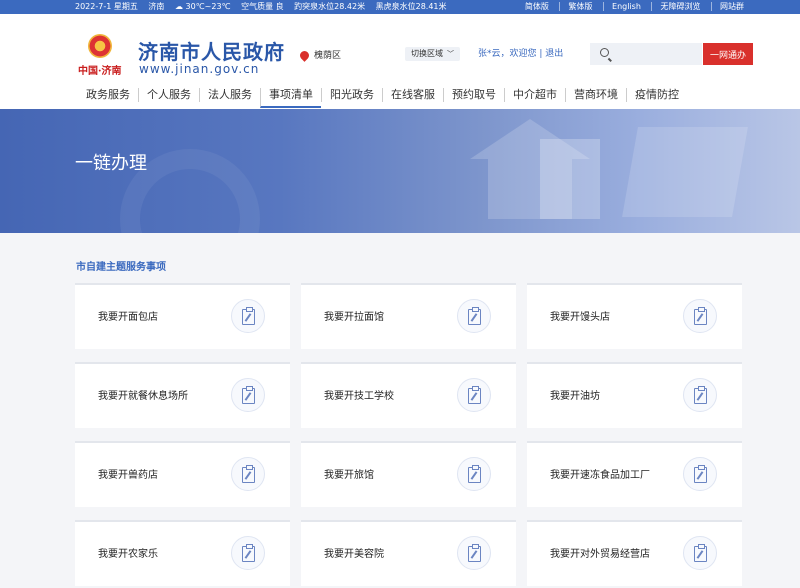  I want to click on switch-area-button: 切换区域 ﹀, so click(432, 54).